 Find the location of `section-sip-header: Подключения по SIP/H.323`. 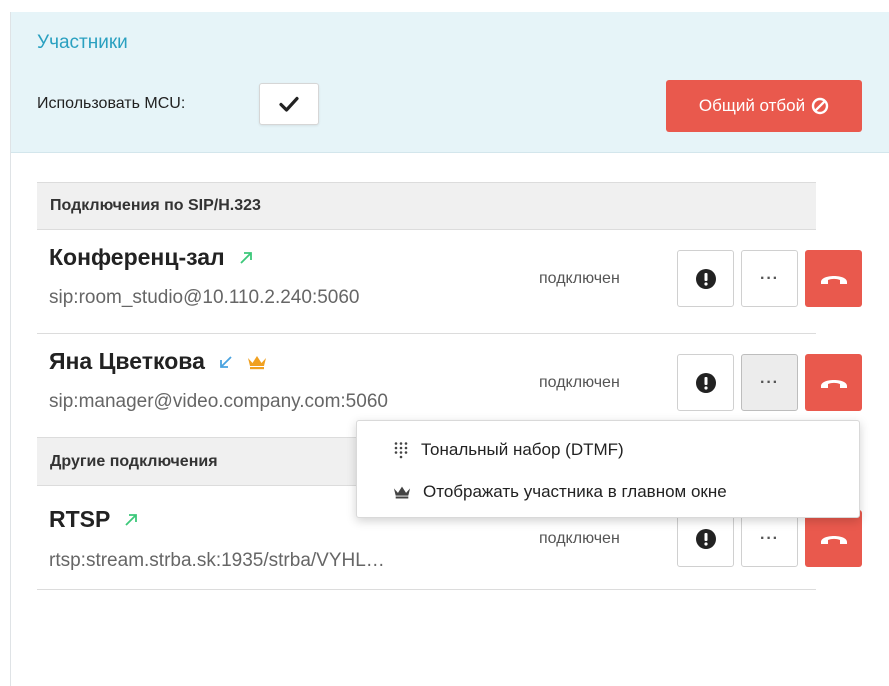

section-sip-header: Подключения по SIP/H.323 is located at coordinates (426, 206).